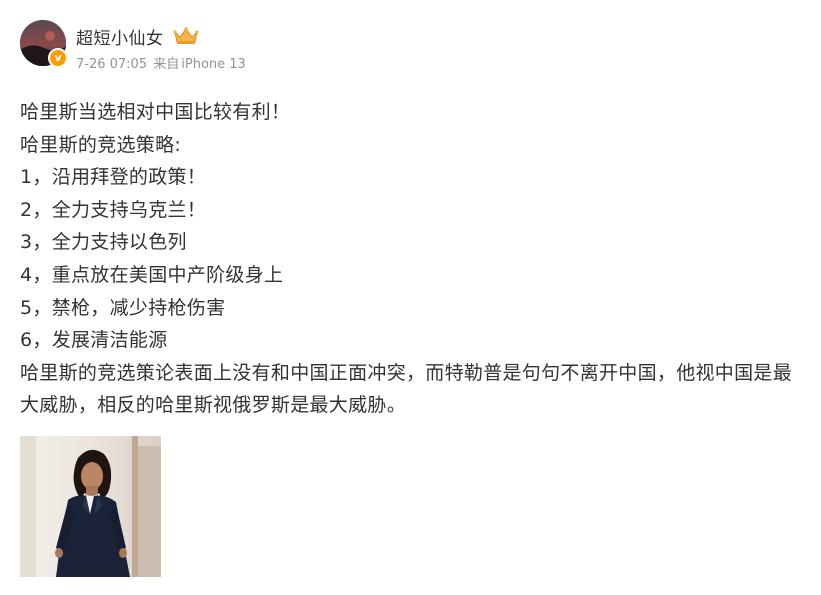 This screenshot has height=595, width=821. What do you see at coordinates (94, 340) in the screenshot?
I see `content-line: 6，发展清洁能源` at bounding box center [94, 340].